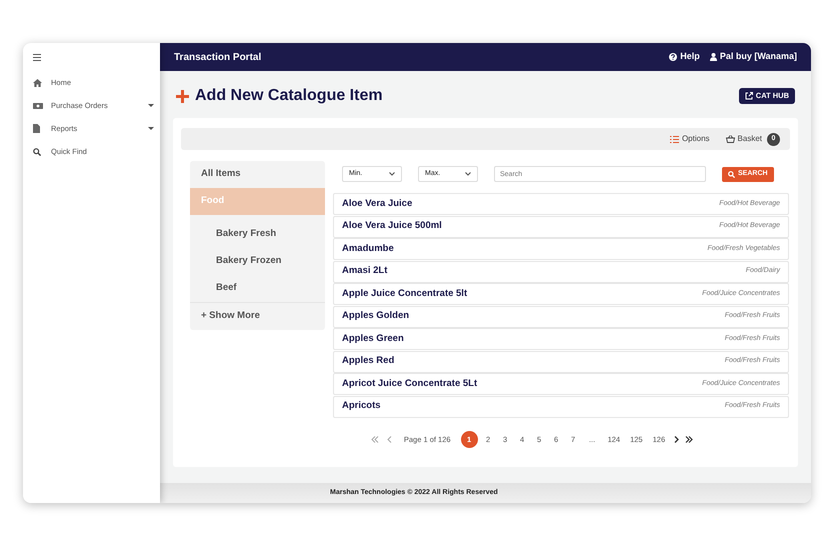 The height and width of the screenshot is (550, 836). What do you see at coordinates (758, 57) in the screenshot?
I see `user-menu: Pal buy [Wanama]` at bounding box center [758, 57].